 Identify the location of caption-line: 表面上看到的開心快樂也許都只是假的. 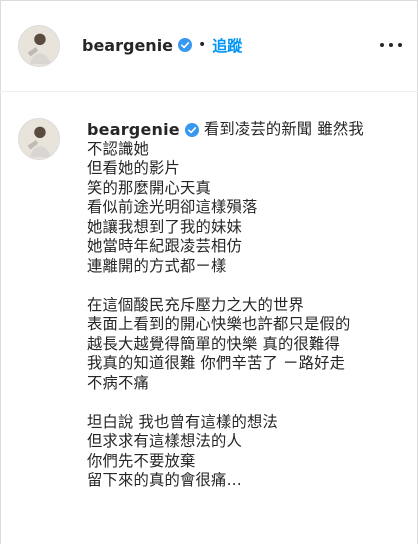
(219, 324).